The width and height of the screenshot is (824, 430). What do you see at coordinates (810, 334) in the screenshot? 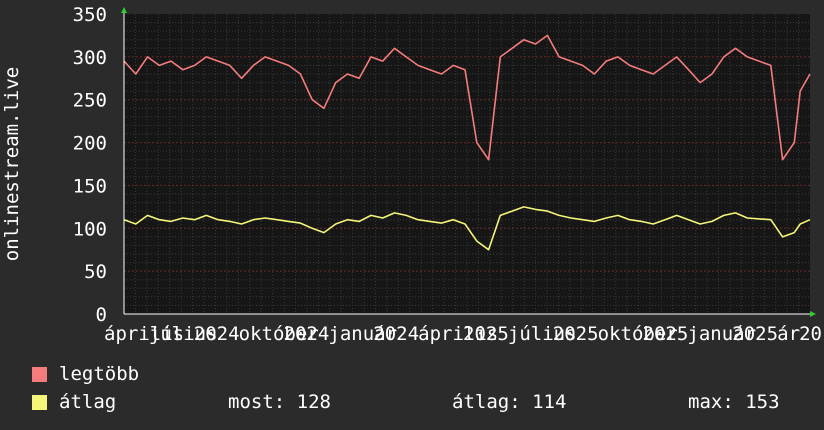
I see `x-tick-label: 20` at bounding box center [810, 334].